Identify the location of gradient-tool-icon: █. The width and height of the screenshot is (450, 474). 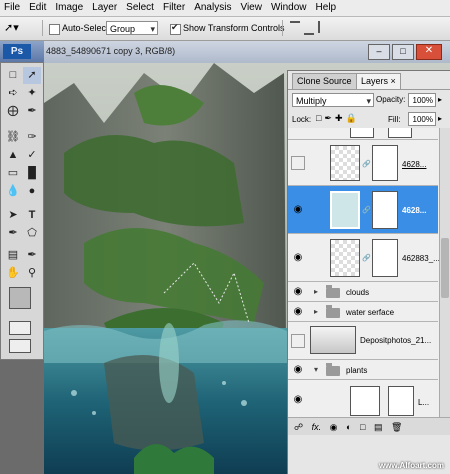
(32, 173).